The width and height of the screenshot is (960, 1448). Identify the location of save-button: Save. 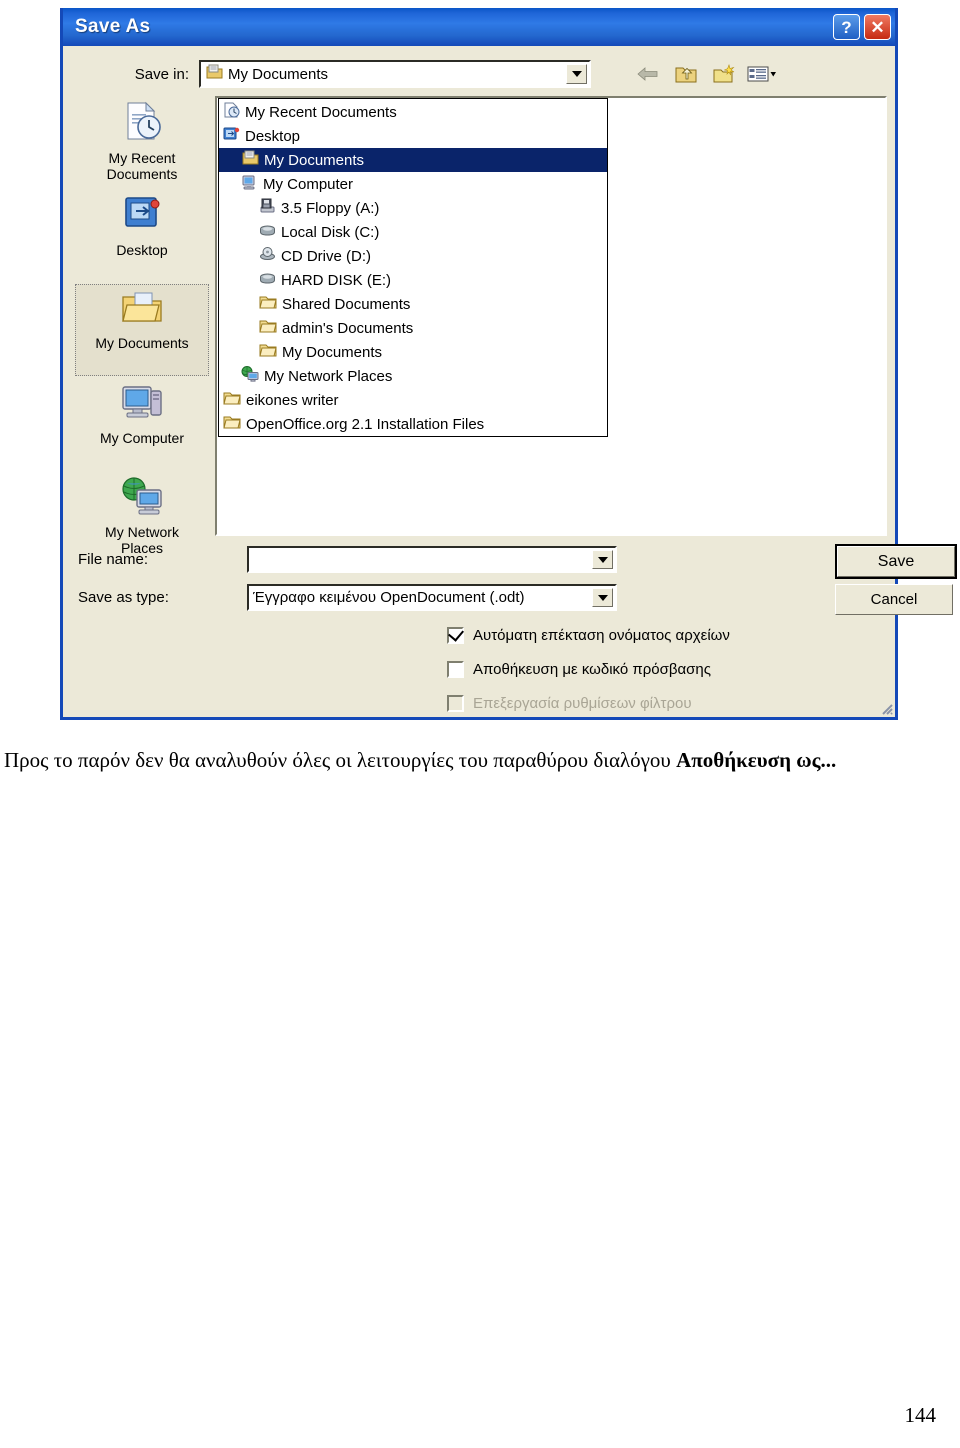
(896, 561).